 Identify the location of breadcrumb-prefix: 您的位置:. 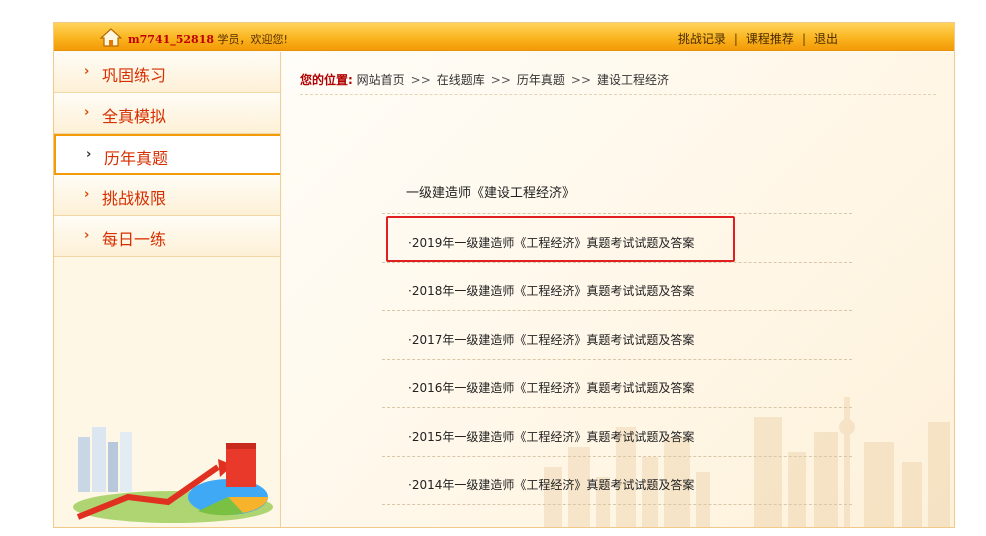
(326, 80).